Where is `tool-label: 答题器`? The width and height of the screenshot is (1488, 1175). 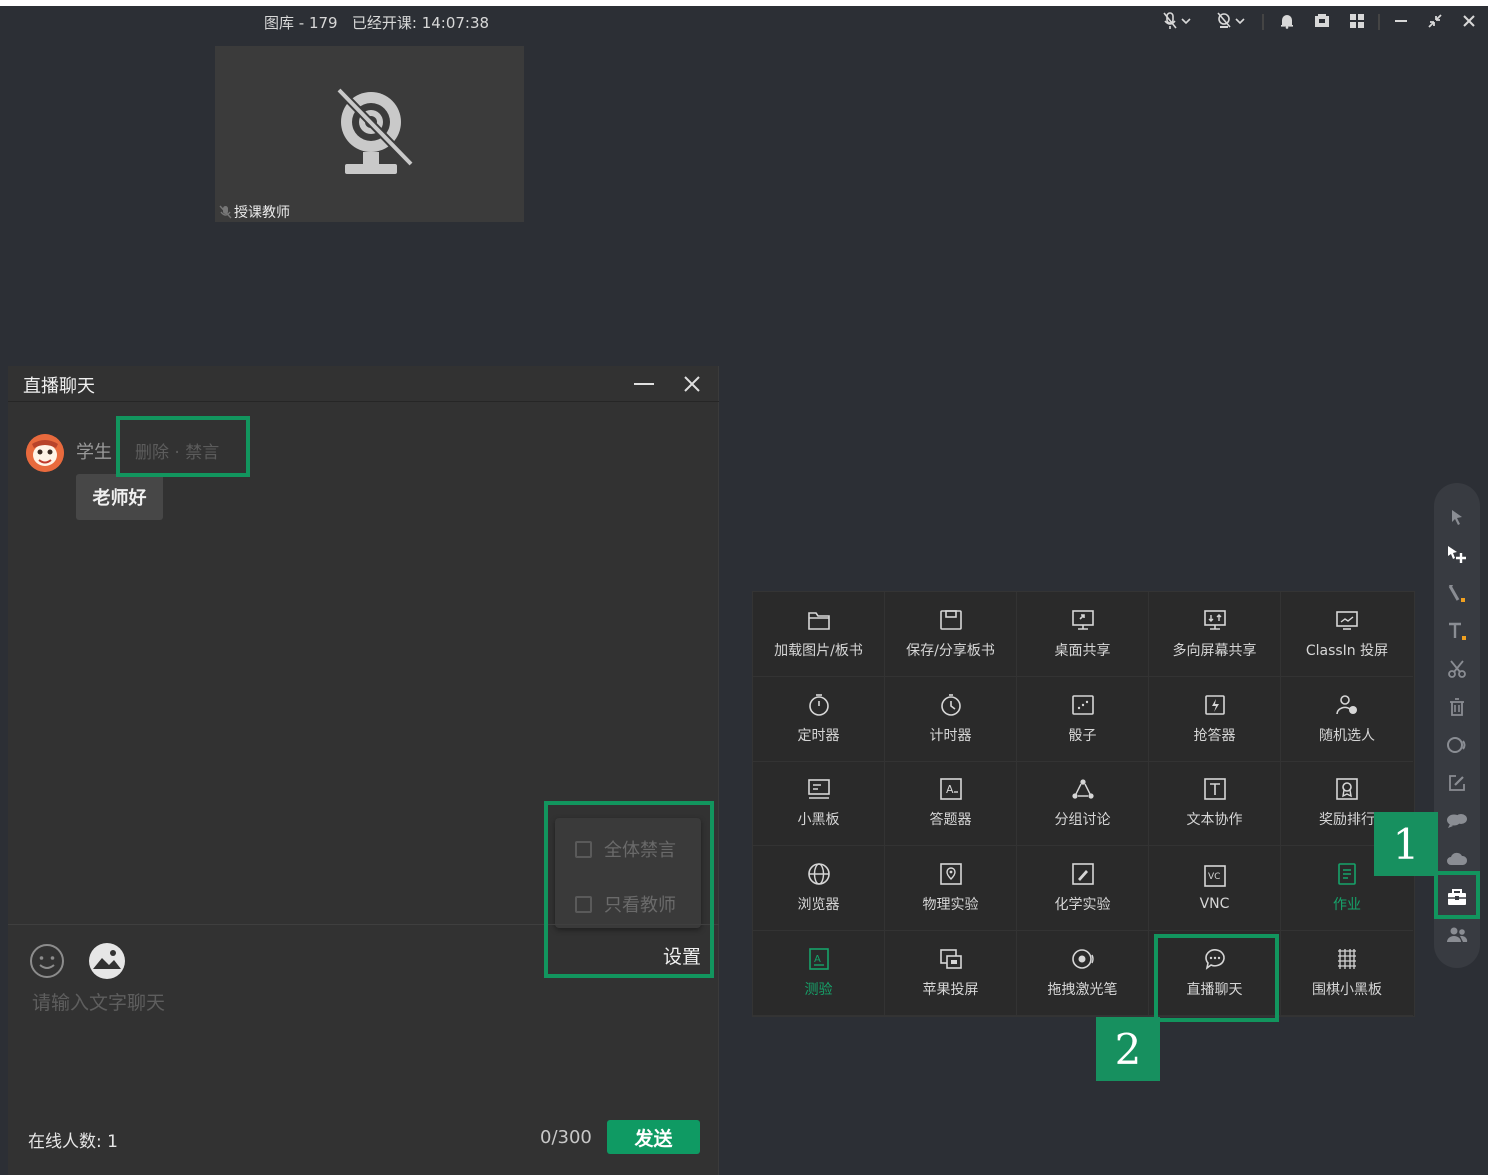 tool-label: 答题器 is located at coordinates (950, 820).